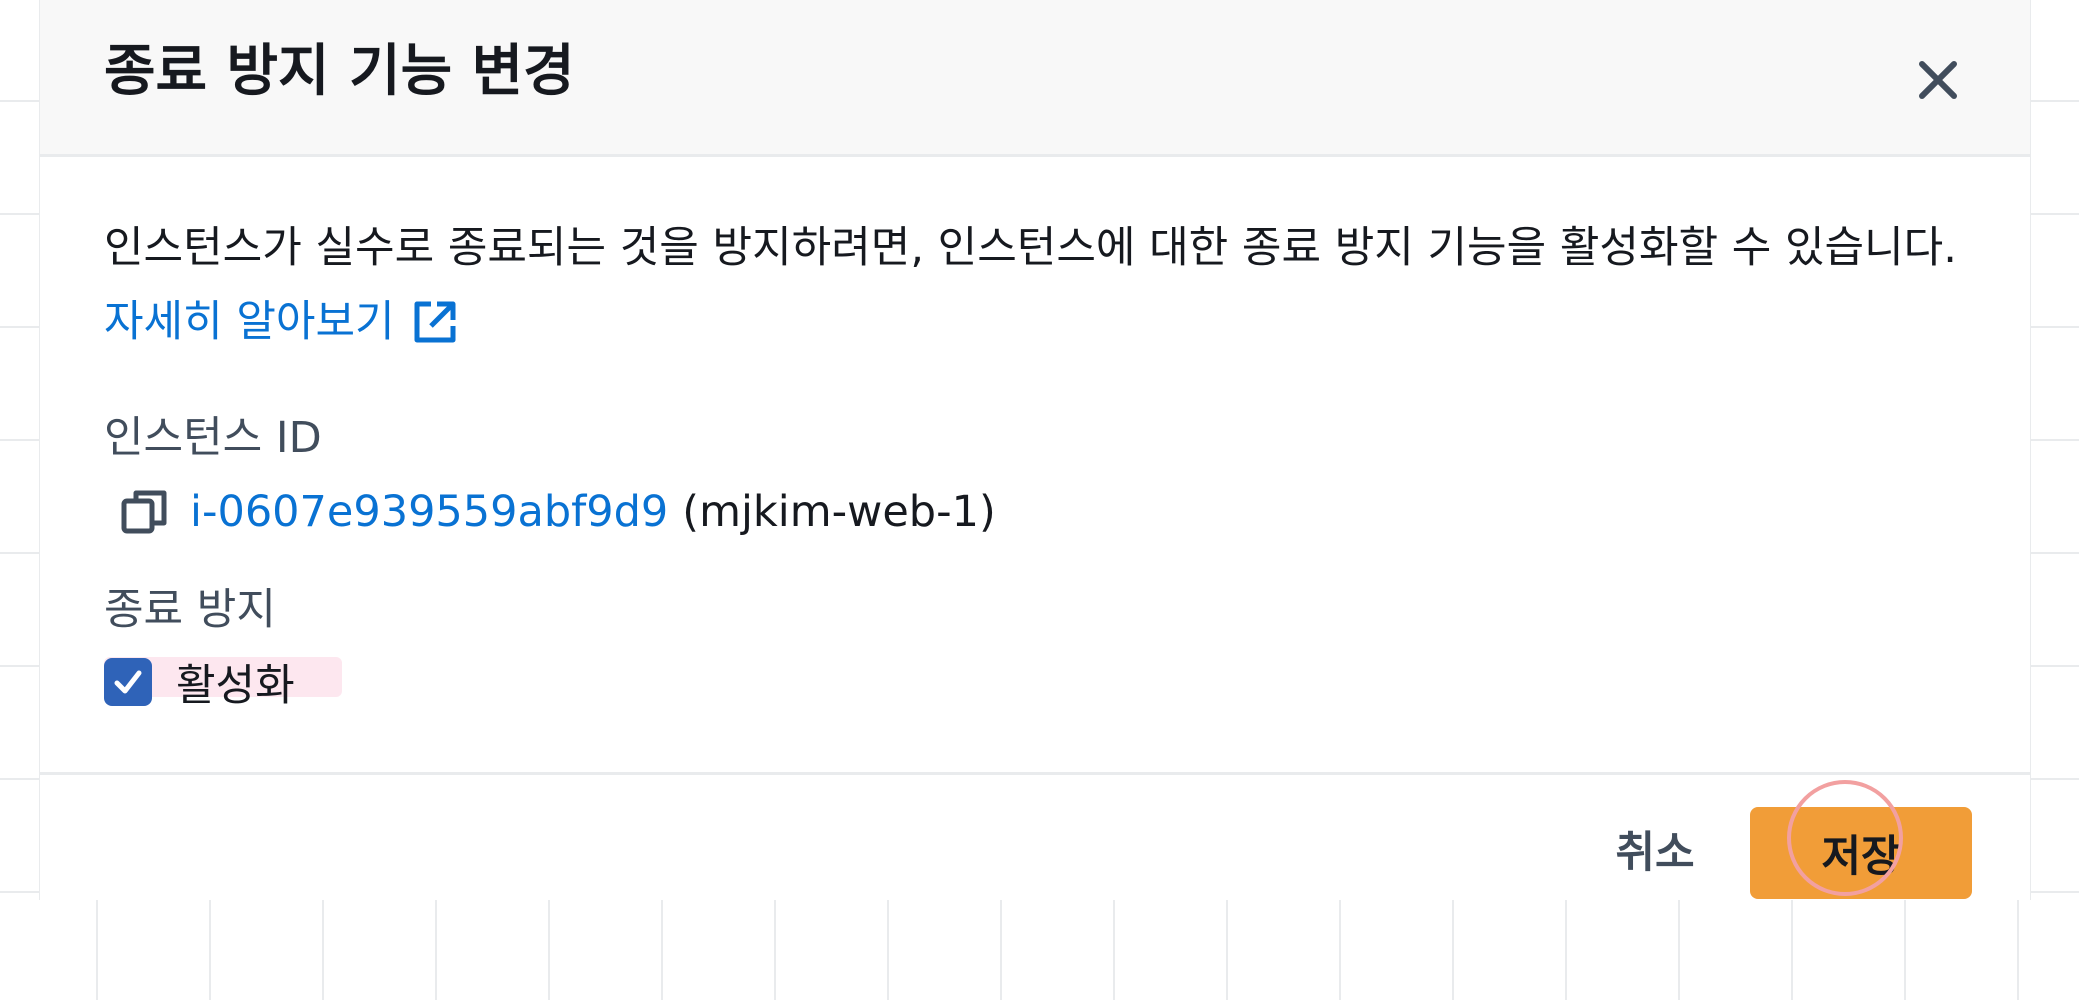 This screenshot has width=2079, height=1000. Describe the element at coordinates (190, 610) in the screenshot. I see `termination-protection-label: 종료 방지` at that location.